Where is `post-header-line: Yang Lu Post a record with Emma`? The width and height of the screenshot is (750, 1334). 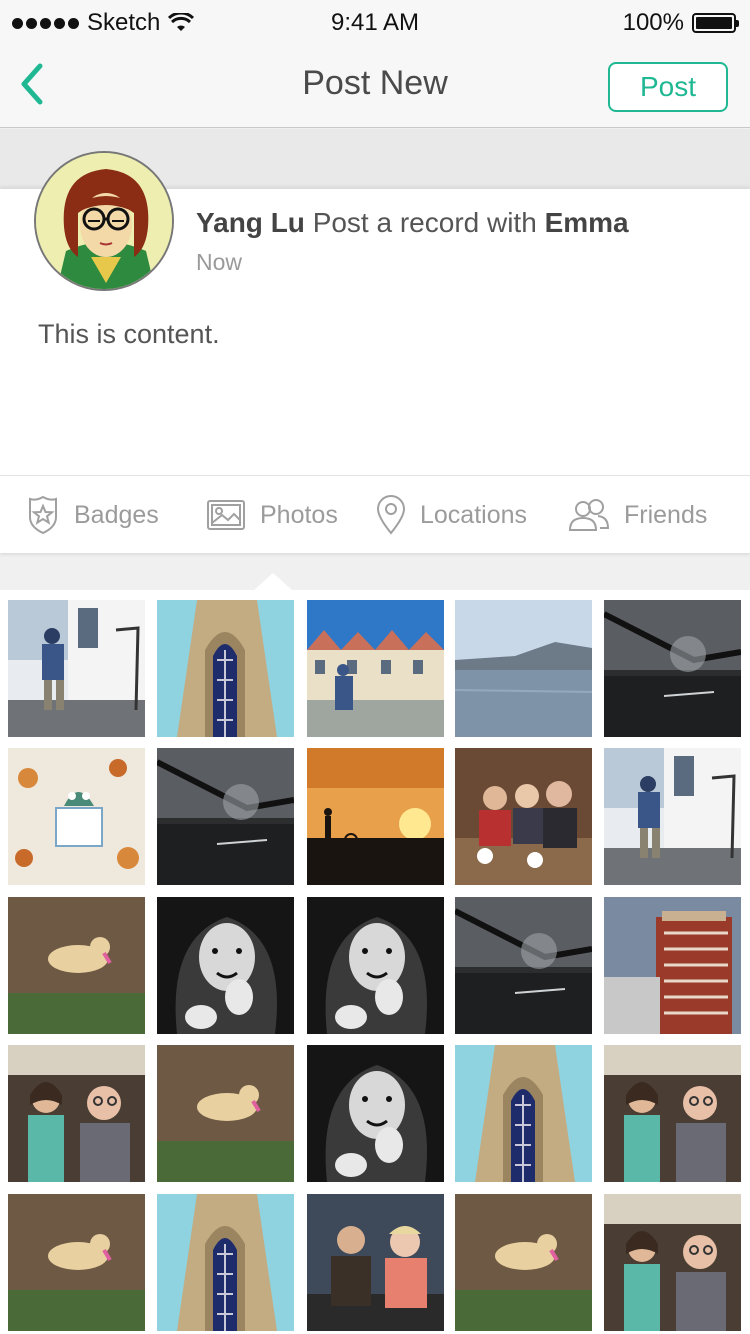
post-header-line: Yang Lu Post a record with Emma is located at coordinates (412, 223).